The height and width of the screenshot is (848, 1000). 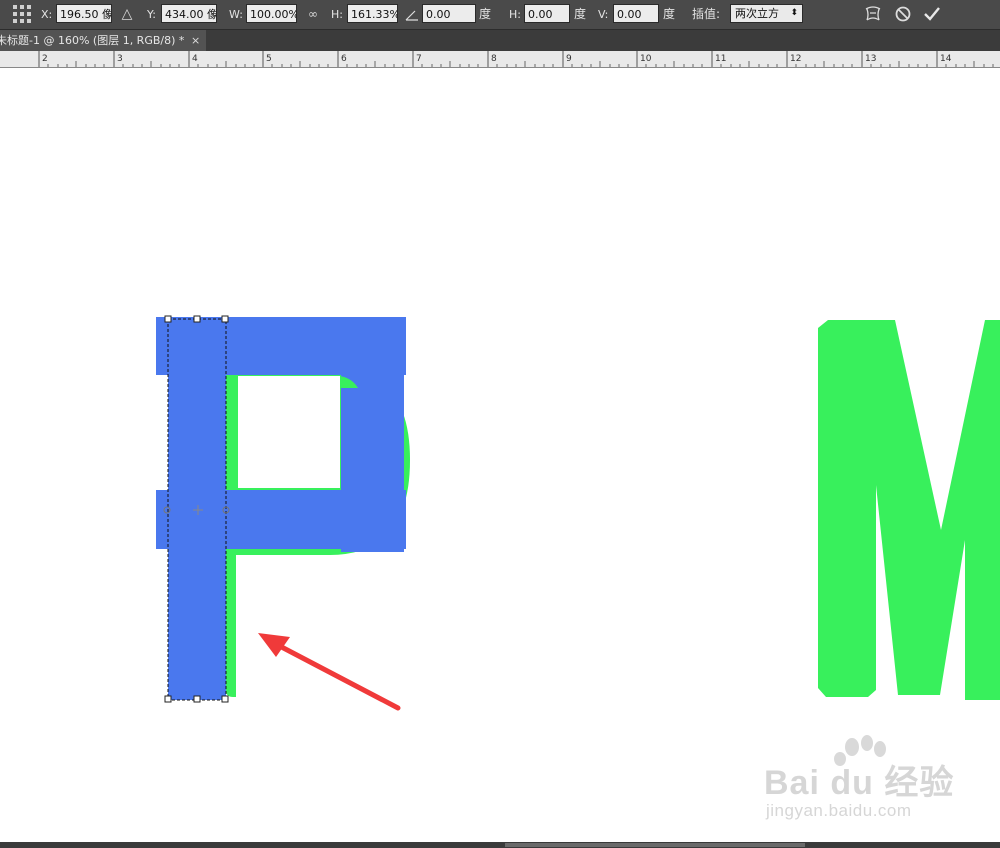 I want to click on angle-icon, so click(x=413, y=14).